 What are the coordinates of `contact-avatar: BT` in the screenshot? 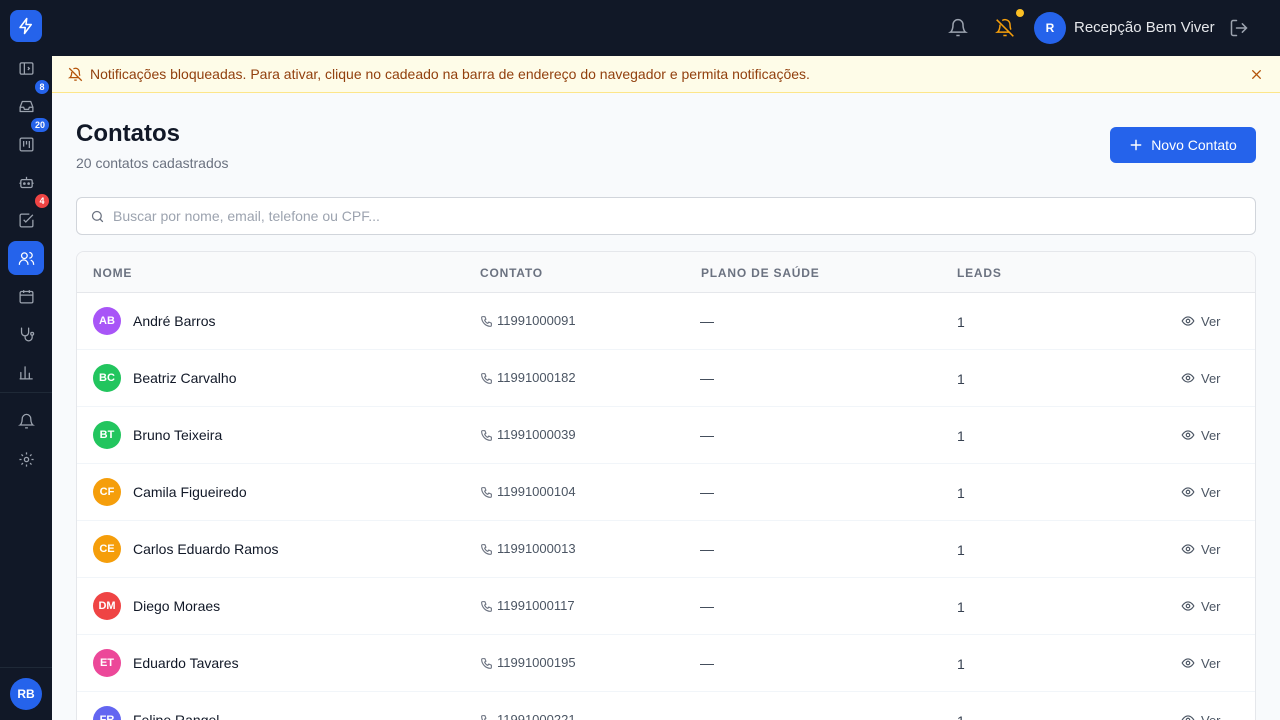 It's located at (107, 435).